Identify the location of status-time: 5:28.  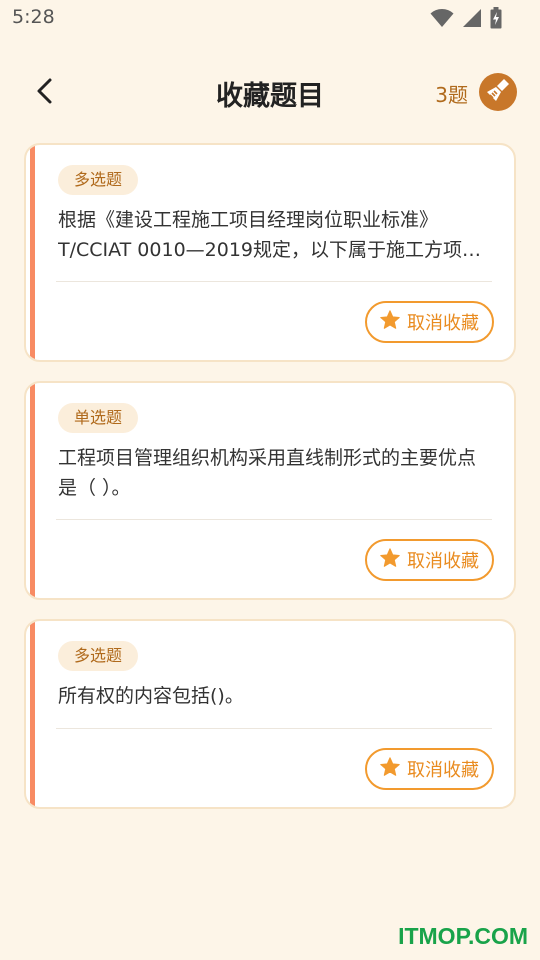
(33, 17).